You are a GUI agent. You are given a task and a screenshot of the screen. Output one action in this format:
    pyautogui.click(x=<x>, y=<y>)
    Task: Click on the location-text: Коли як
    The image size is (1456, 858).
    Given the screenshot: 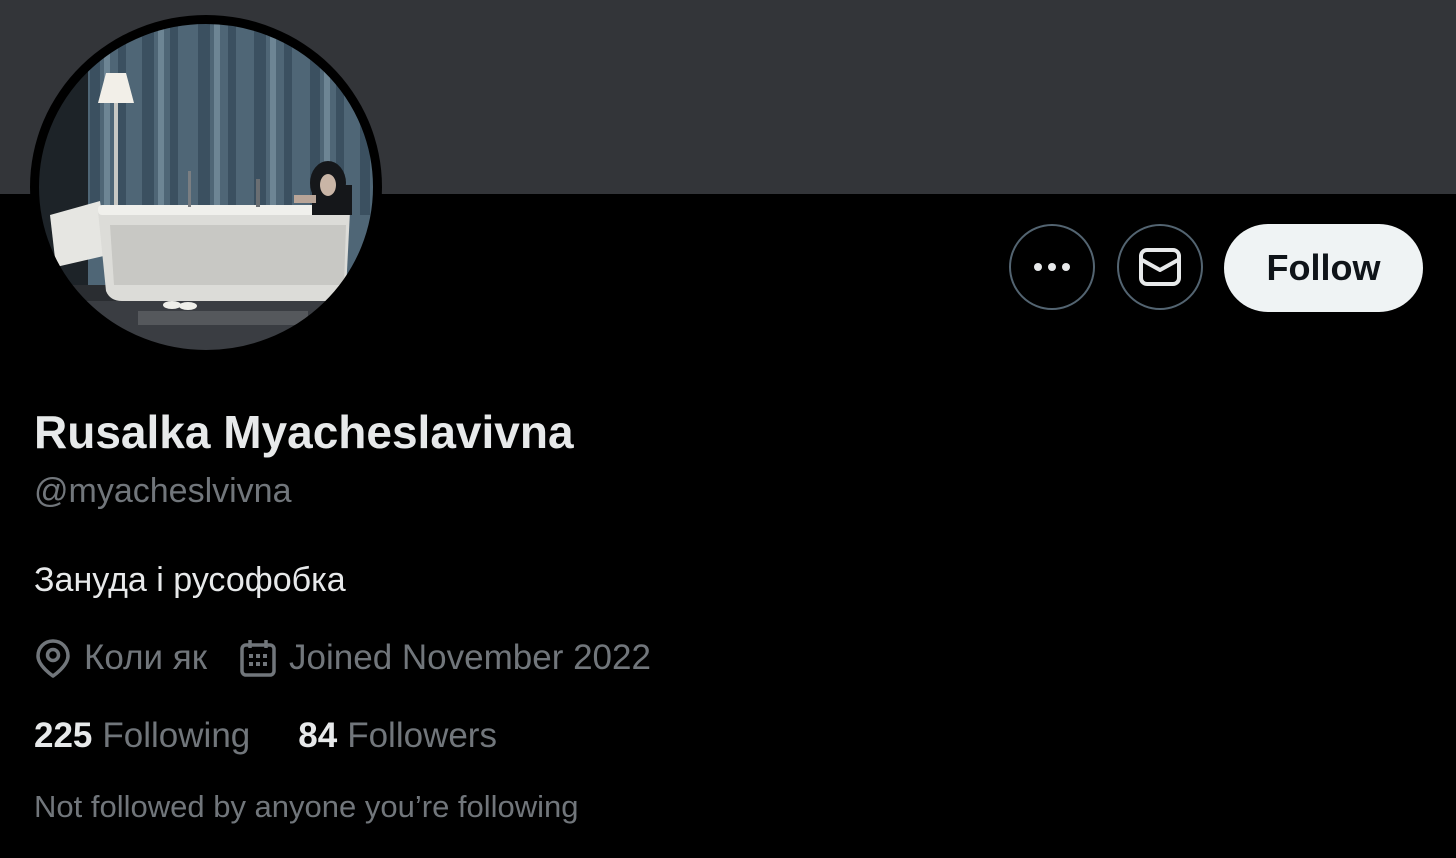 What is the action you would take?
    pyautogui.click(x=146, y=657)
    